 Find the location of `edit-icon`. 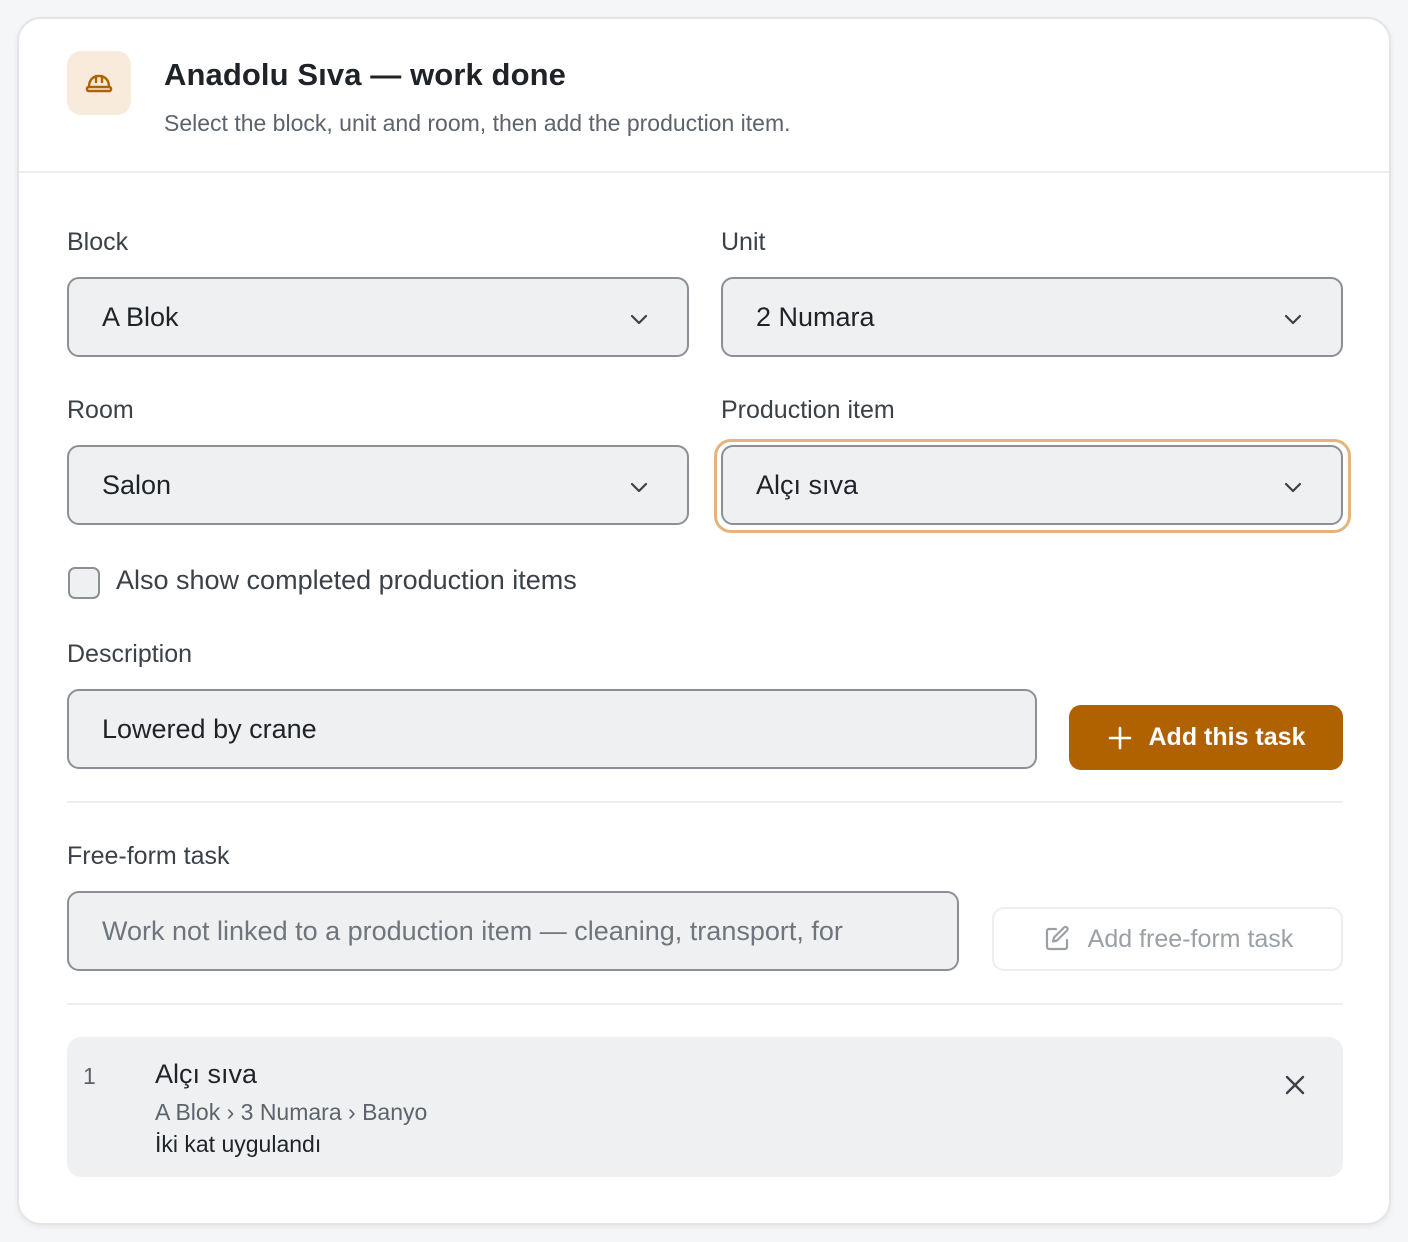

edit-icon is located at coordinates (1057, 938).